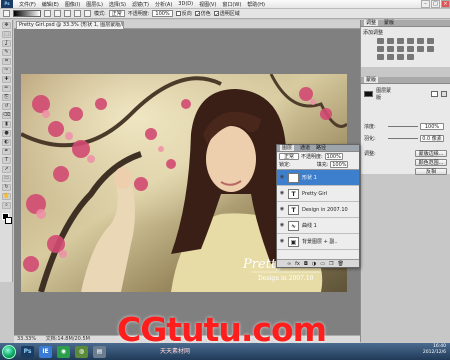 The width and height of the screenshot is (450, 360). Describe the element at coordinates (6, 13) in the screenshot. I see `gradient-tool-icon` at that location.